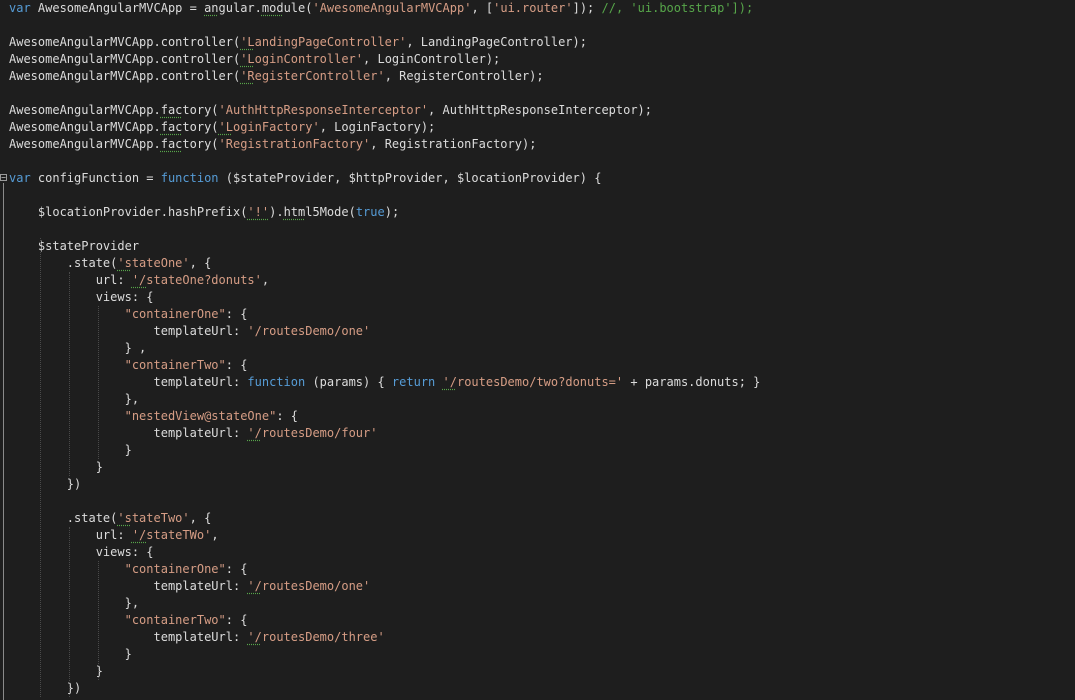  I want to click on code-text: tory(, so click(200, 144).